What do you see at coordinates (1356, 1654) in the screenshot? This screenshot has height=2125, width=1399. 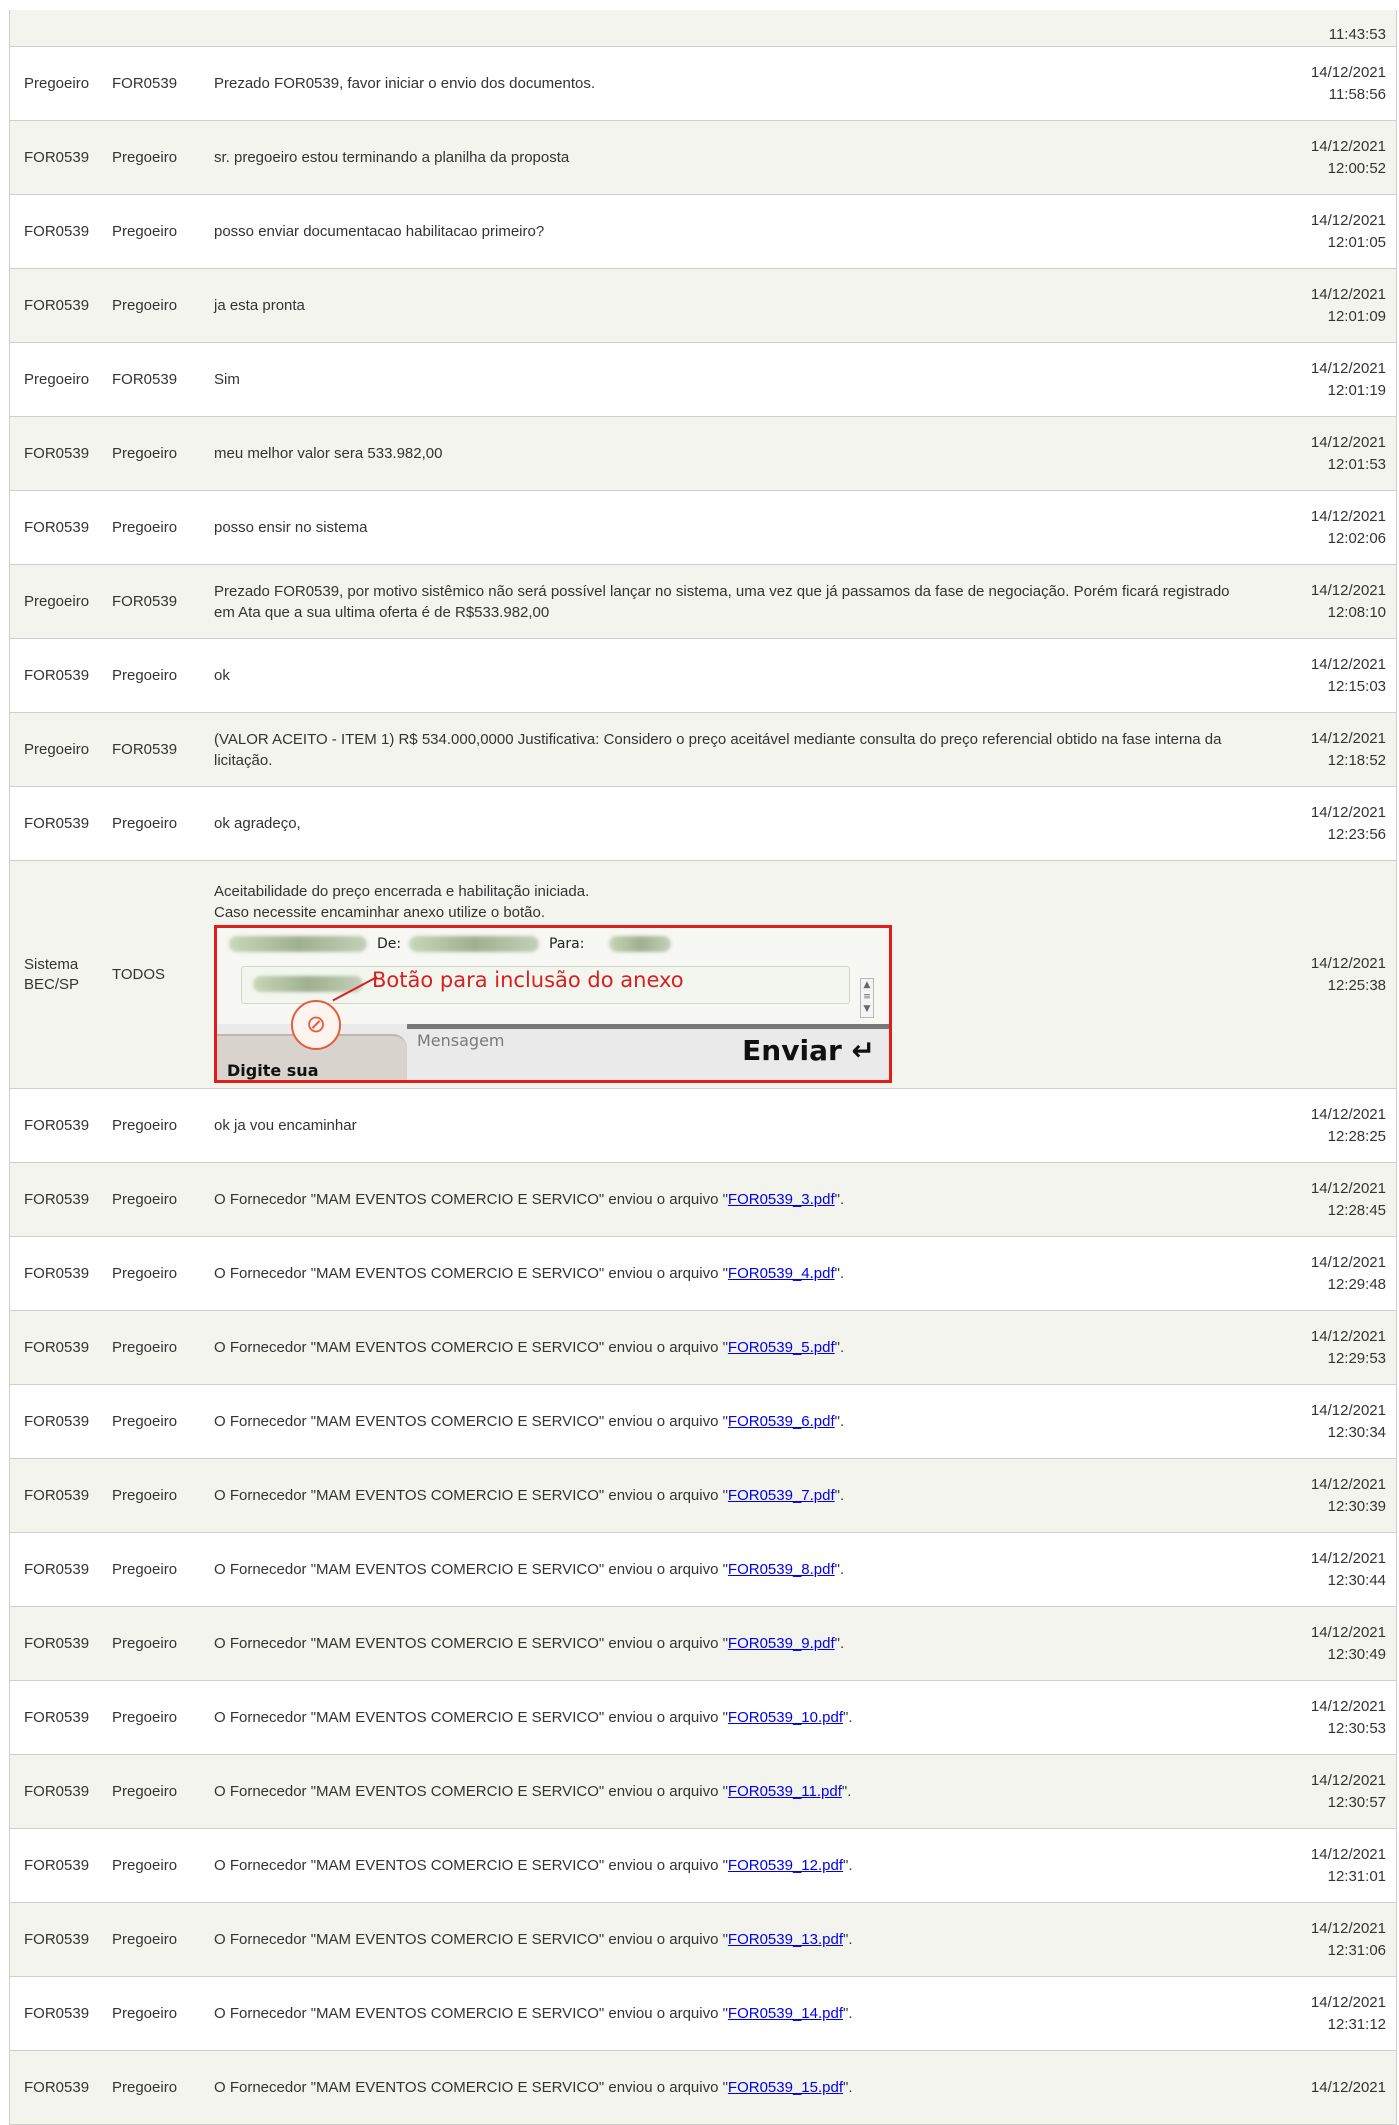 I see `time-text: 12:30:49` at bounding box center [1356, 1654].